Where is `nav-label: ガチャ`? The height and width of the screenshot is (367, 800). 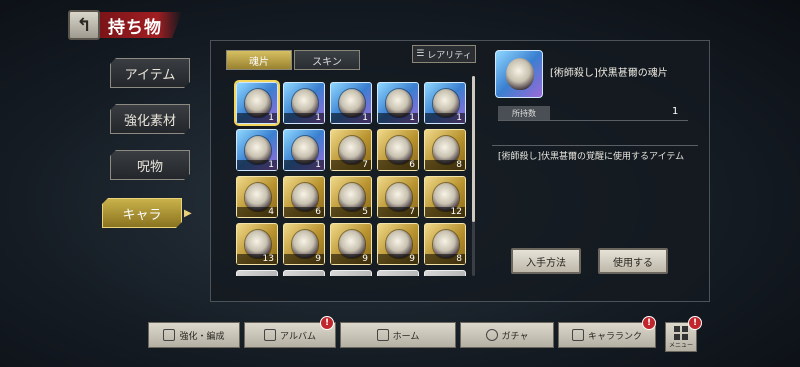 nav-label: ガチャ is located at coordinates (515, 336).